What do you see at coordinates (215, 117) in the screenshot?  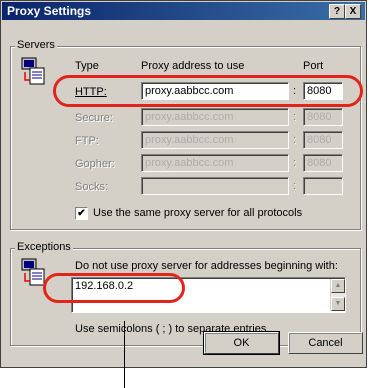 I see `secure-address-input: proxy.aabbcc.com` at bounding box center [215, 117].